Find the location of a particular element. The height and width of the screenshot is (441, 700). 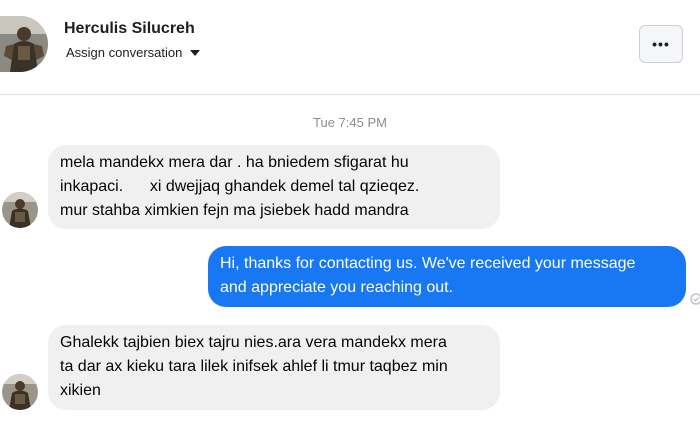

more-dots-icon: ••• is located at coordinates (661, 44).